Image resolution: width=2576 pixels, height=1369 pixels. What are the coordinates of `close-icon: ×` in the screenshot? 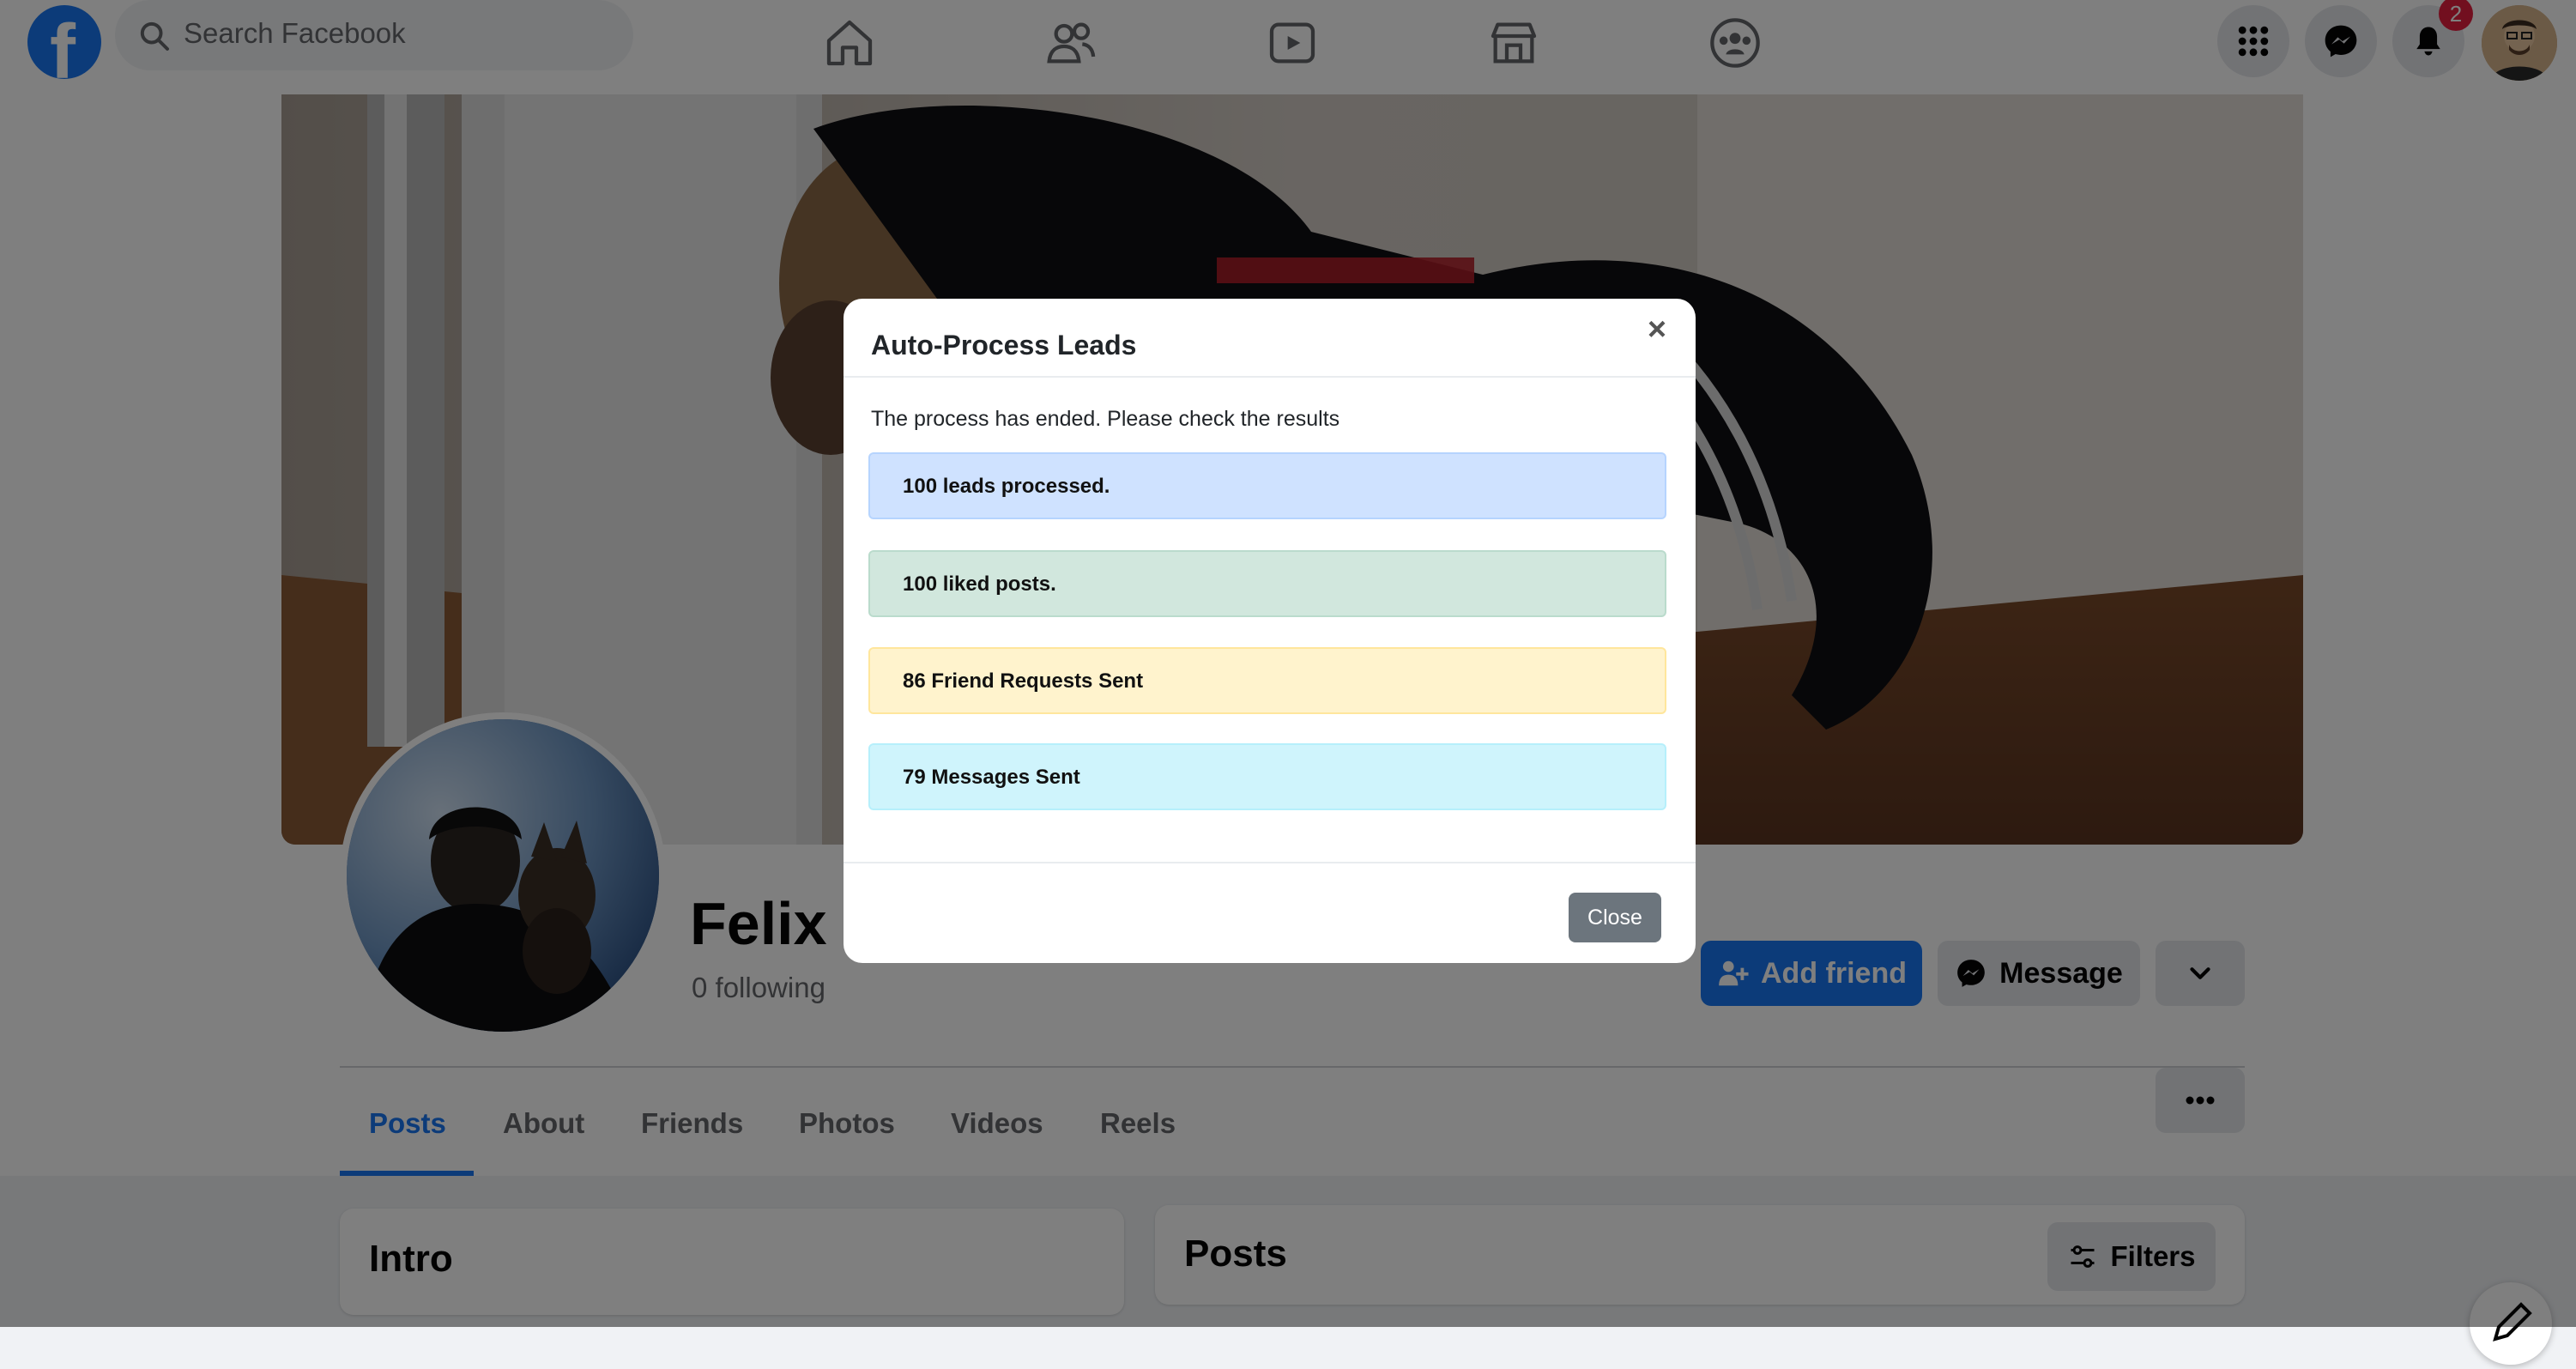 It's located at (1657, 329).